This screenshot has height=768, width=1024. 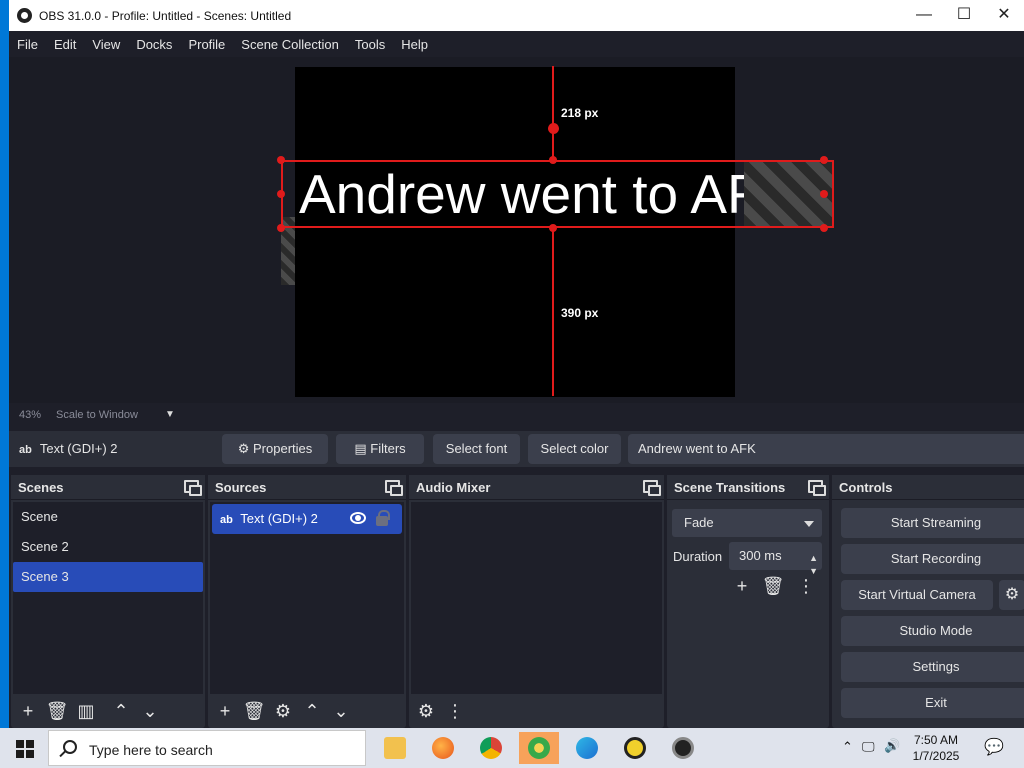 I want to click on duration-input: 300 ms ▲ ▼, so click(x=775, y=559).